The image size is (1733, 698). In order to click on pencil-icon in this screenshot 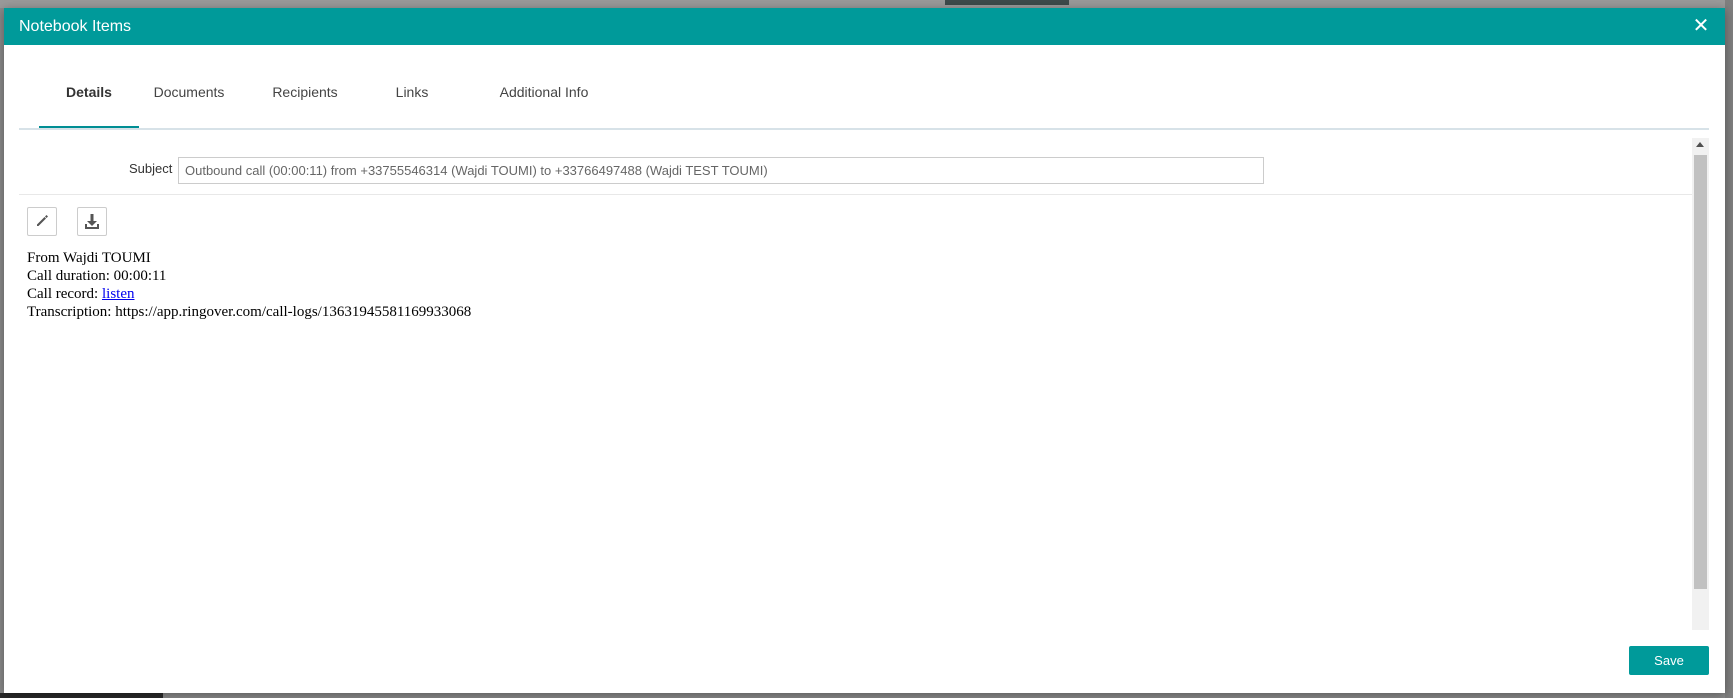, I will do `click(42, 220)`.